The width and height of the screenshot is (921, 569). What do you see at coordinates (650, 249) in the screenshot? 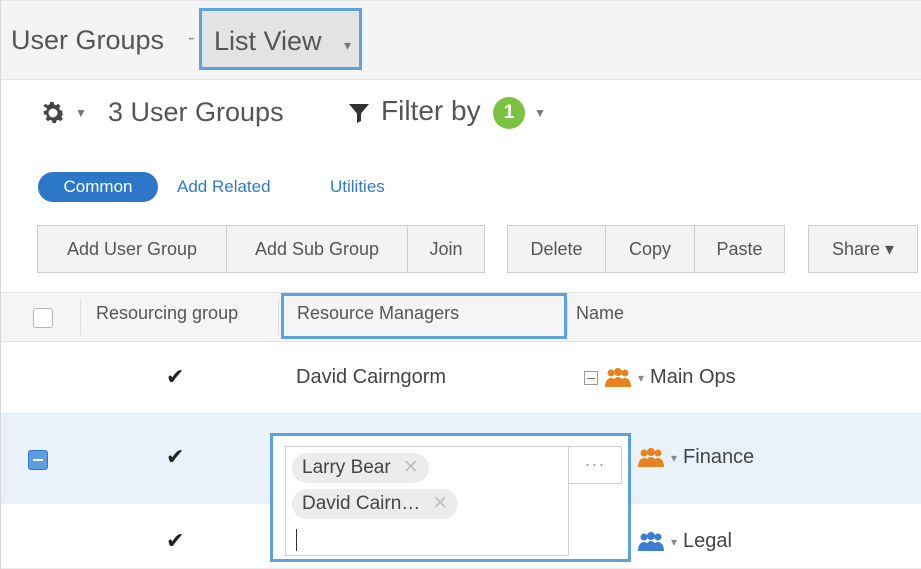
I see `copy-button: Copy` at bounding box center [650, 249].